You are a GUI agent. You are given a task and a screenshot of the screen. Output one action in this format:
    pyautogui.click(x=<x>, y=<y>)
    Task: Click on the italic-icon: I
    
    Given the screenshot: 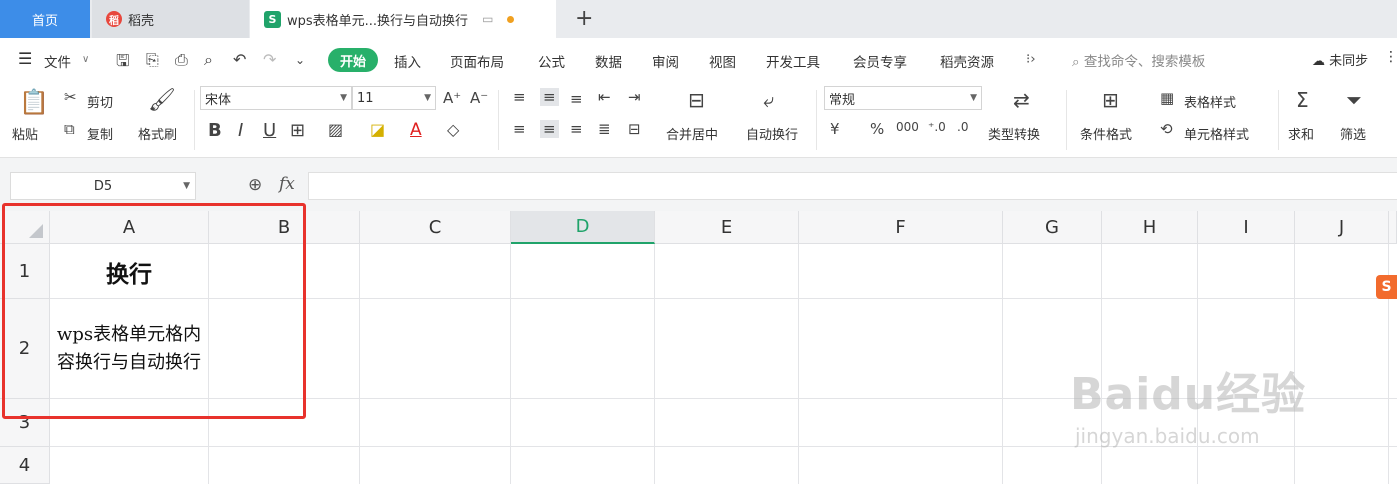 What is the action you would take?
    pyautogui.click(x=240, y=130)
    